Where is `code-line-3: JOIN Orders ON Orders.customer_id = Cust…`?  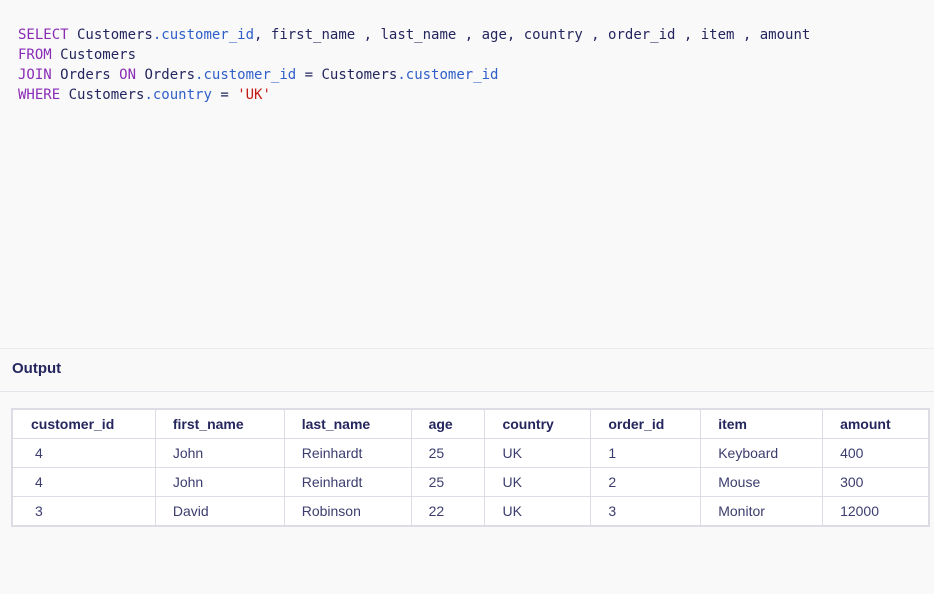
code-line-3: JOIN Orders ON Orders.customer_id = Cust… is located at coordinates (258, 75).